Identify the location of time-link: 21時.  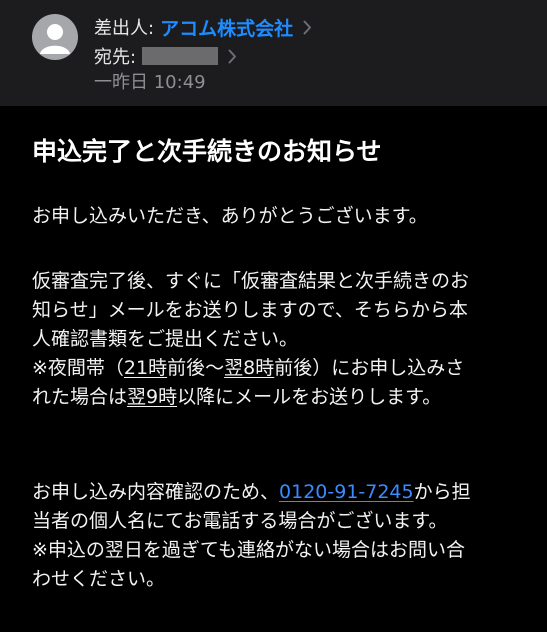
(145, 368).